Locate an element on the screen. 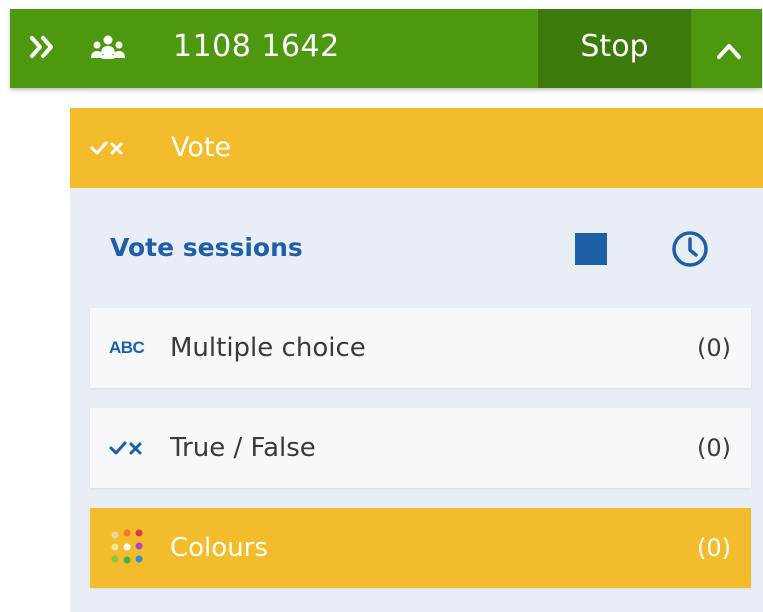  participants-icon is located at coordinates (108, 48).